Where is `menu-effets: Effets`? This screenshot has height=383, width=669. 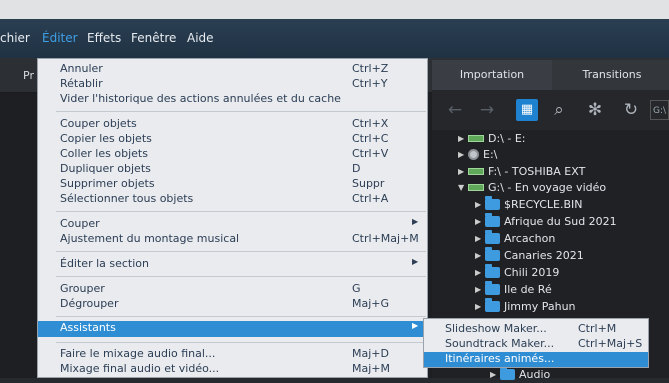
menu-effets: Effets is located at coordinates (104, 38).